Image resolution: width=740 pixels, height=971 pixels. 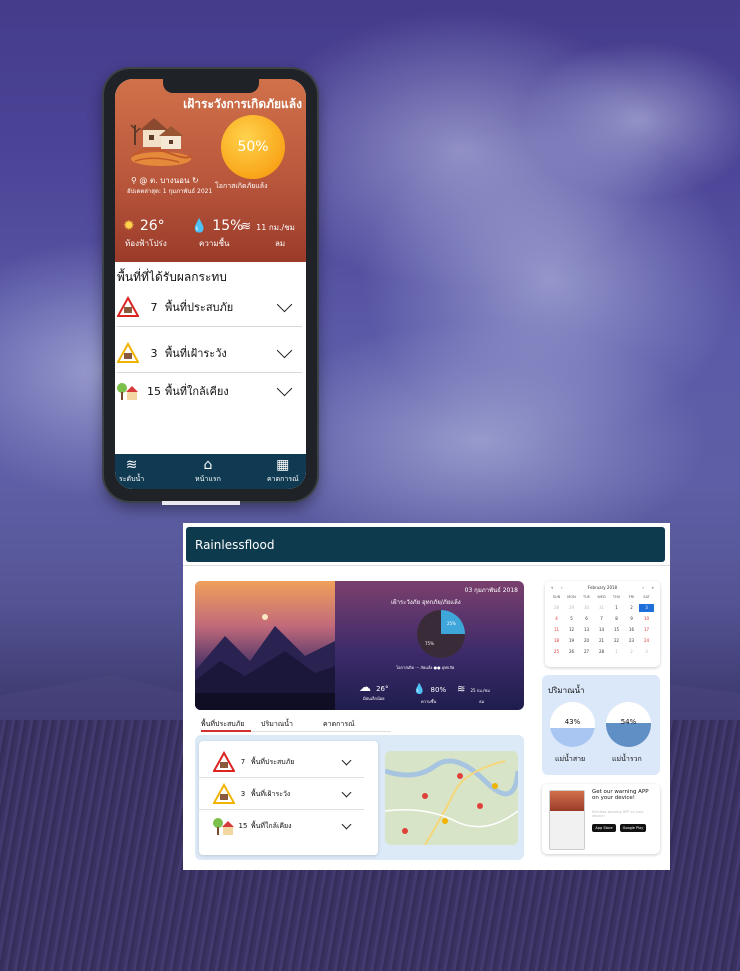 I want to click on tab-disaster-areas: พื้นที่ประสบภัย, so click(x=222, y=724).